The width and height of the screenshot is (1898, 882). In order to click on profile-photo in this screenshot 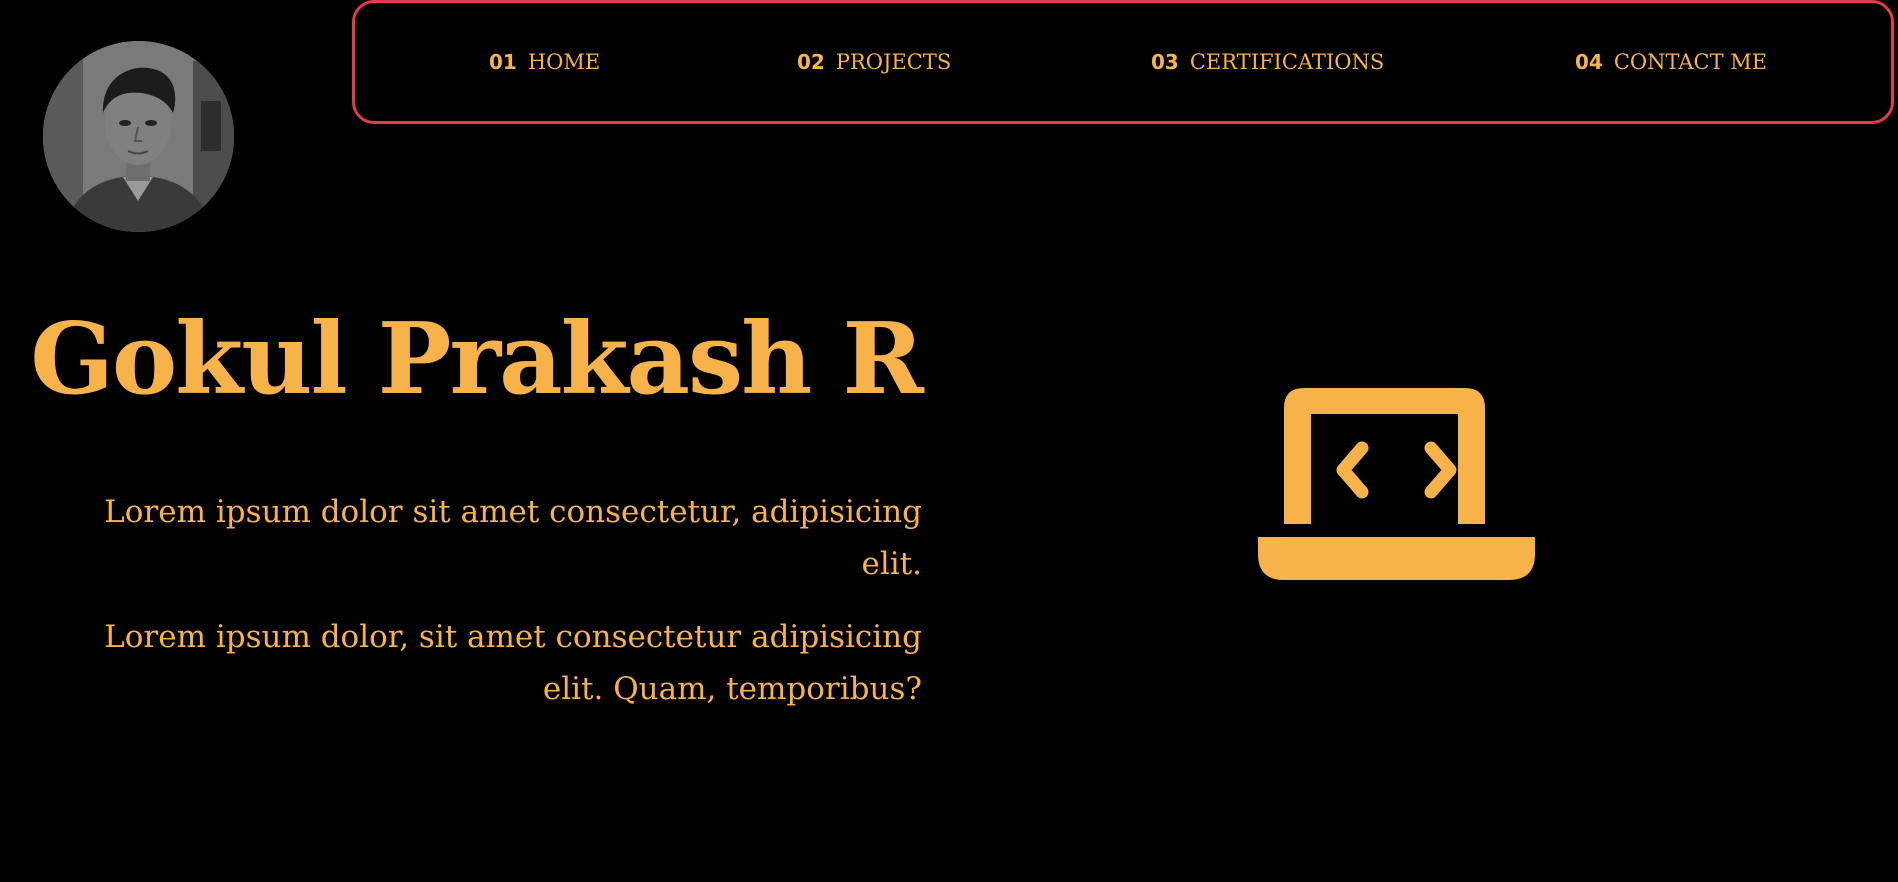, I will do `click(138, 136)`.